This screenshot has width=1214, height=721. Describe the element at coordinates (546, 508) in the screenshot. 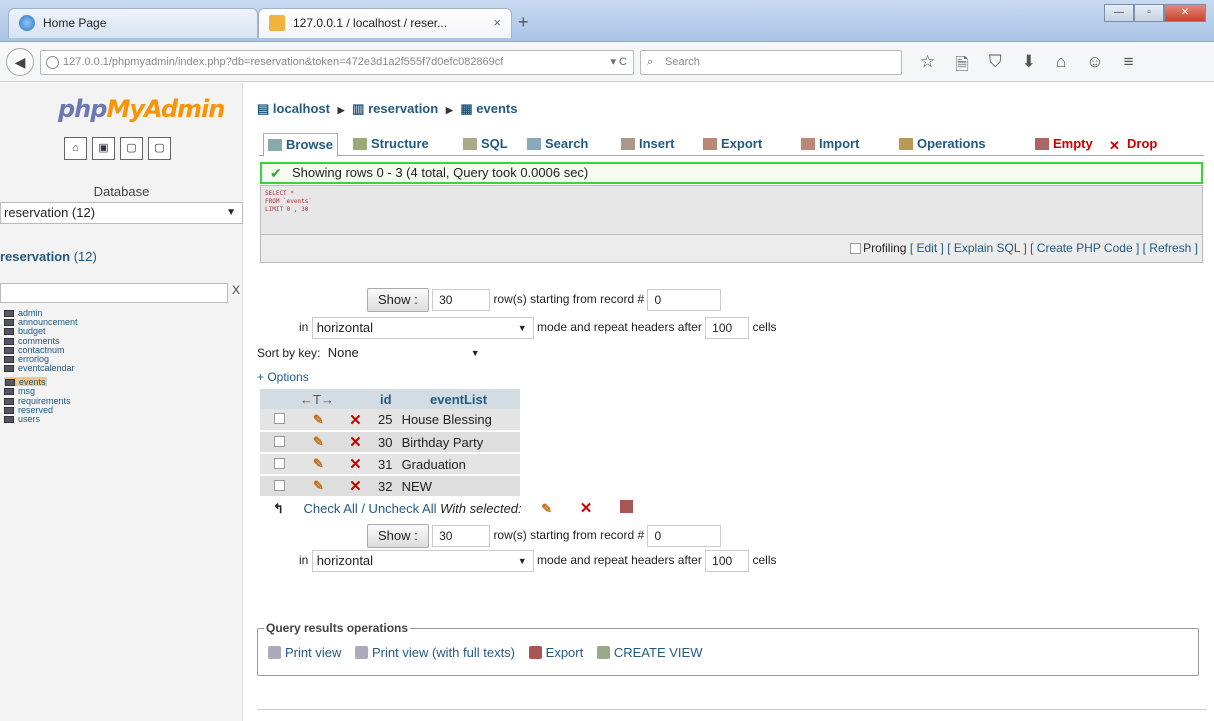

I see `bulk-edit-icon: ✎` at that location.